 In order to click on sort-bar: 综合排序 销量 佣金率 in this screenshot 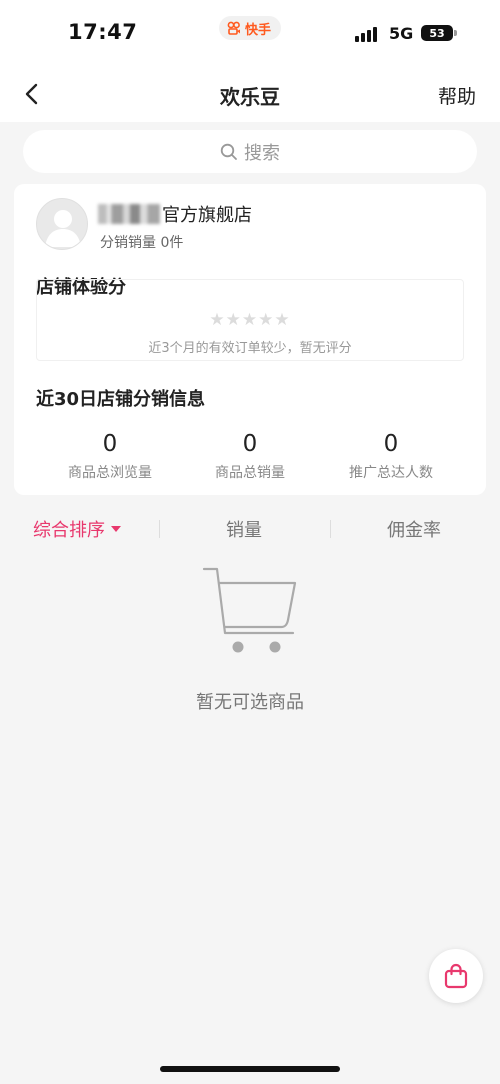, I will do `click(250, 529)`.